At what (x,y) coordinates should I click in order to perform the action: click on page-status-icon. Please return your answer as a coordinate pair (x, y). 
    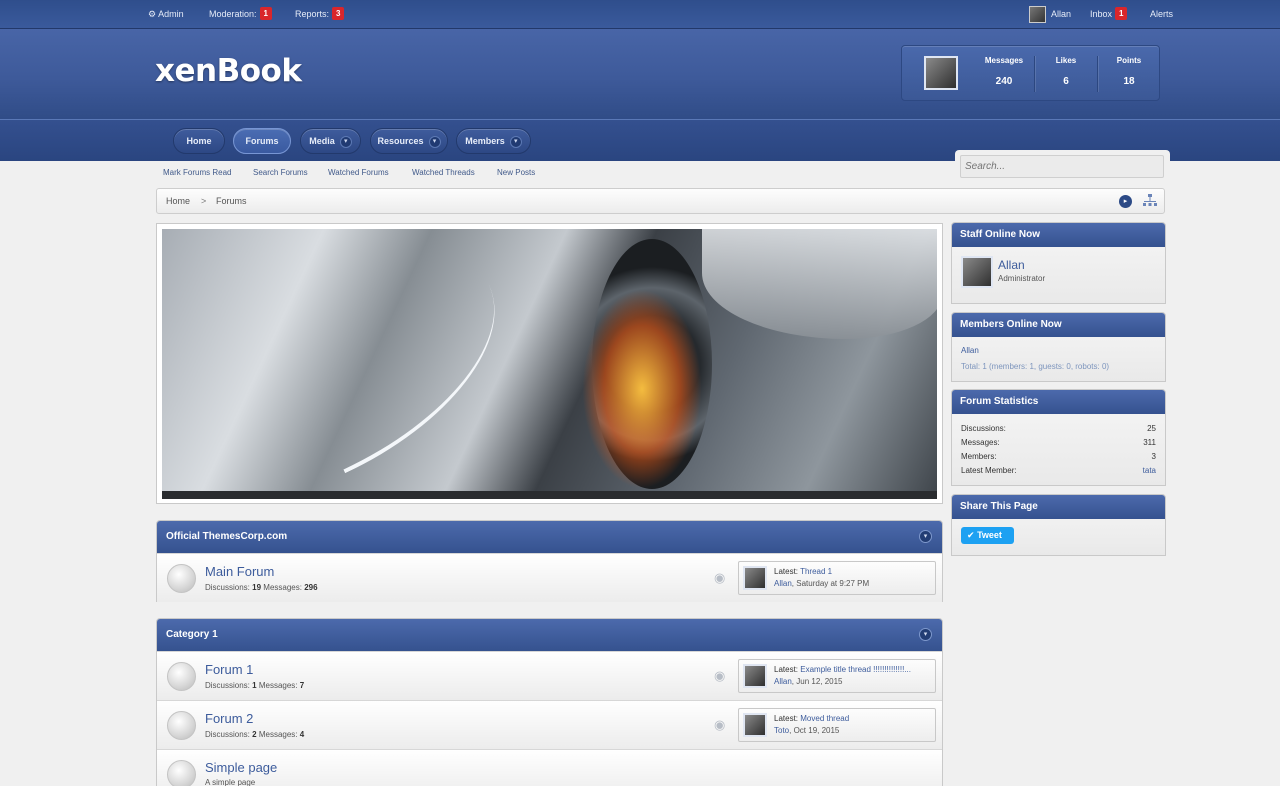
    Looking at the image, I should click on (181, 773).